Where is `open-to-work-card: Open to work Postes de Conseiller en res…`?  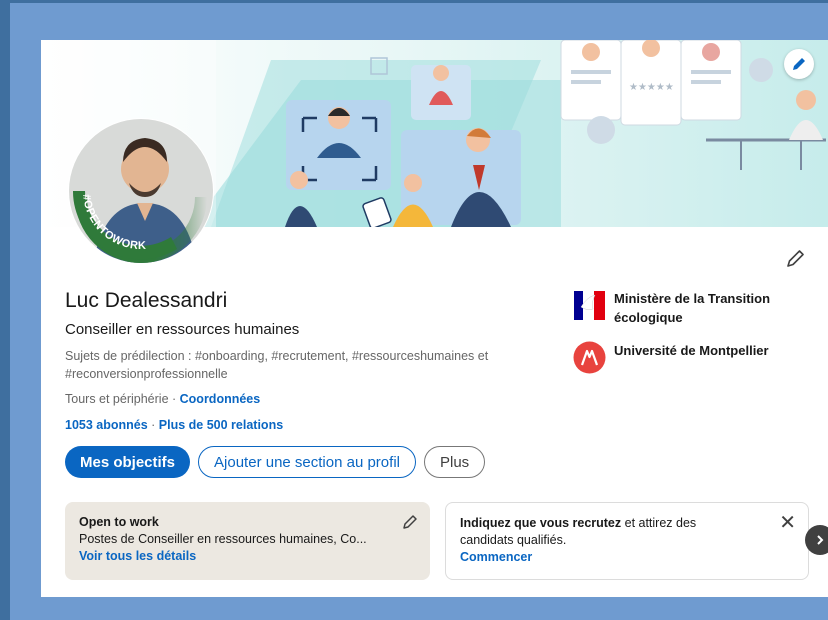
open-to-work-card: Open to work Postes de Conseiller en res… is located at coordinates (247, 541).